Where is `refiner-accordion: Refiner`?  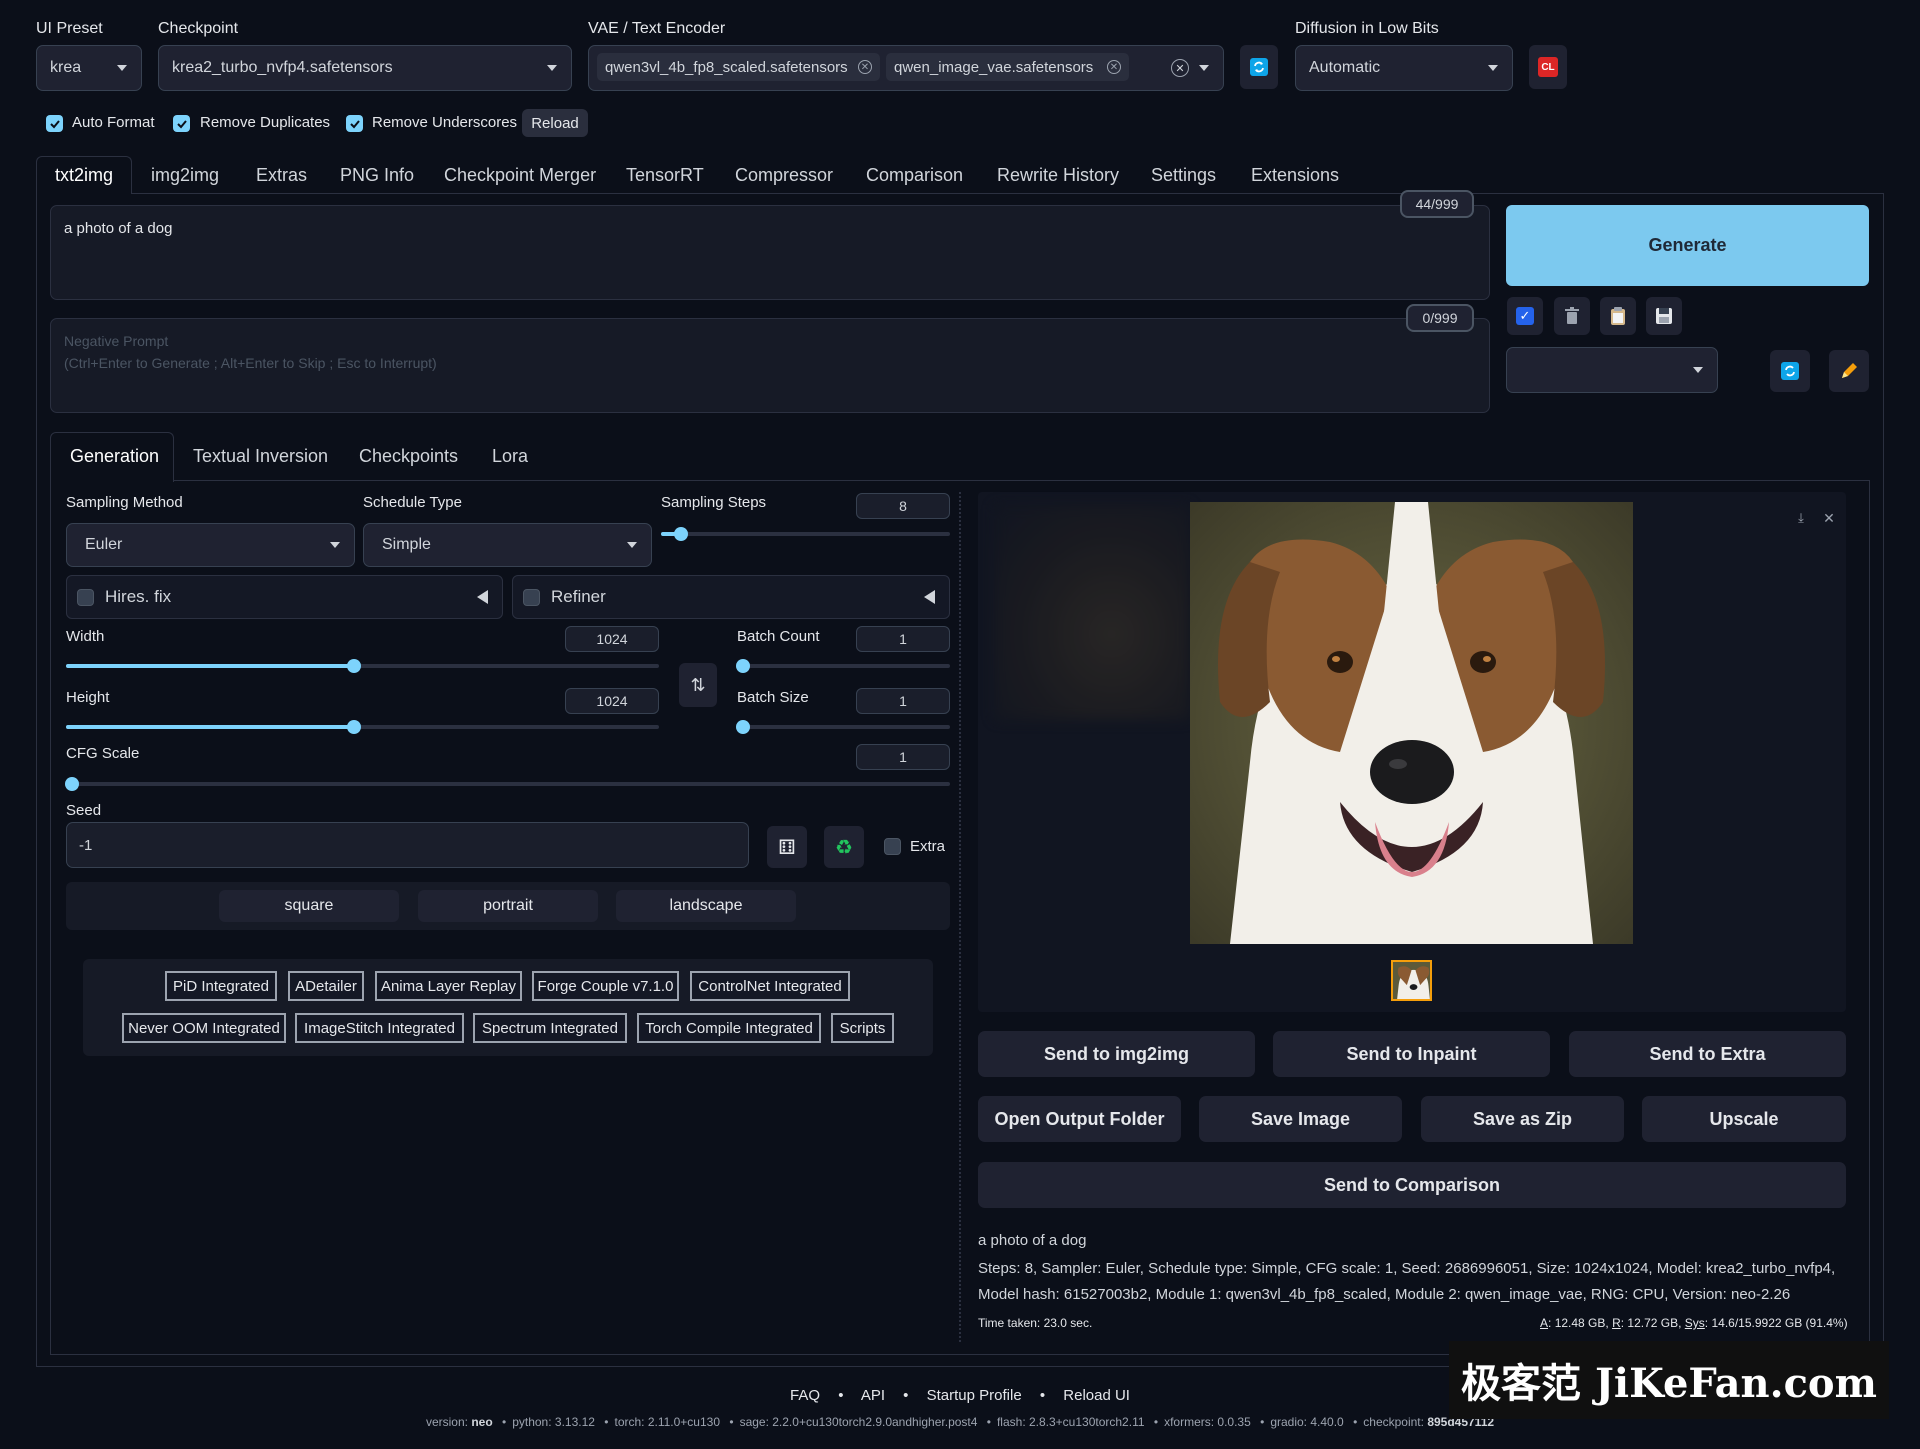 refiner-accordion: Refiner is located at coordinates (731, 597).